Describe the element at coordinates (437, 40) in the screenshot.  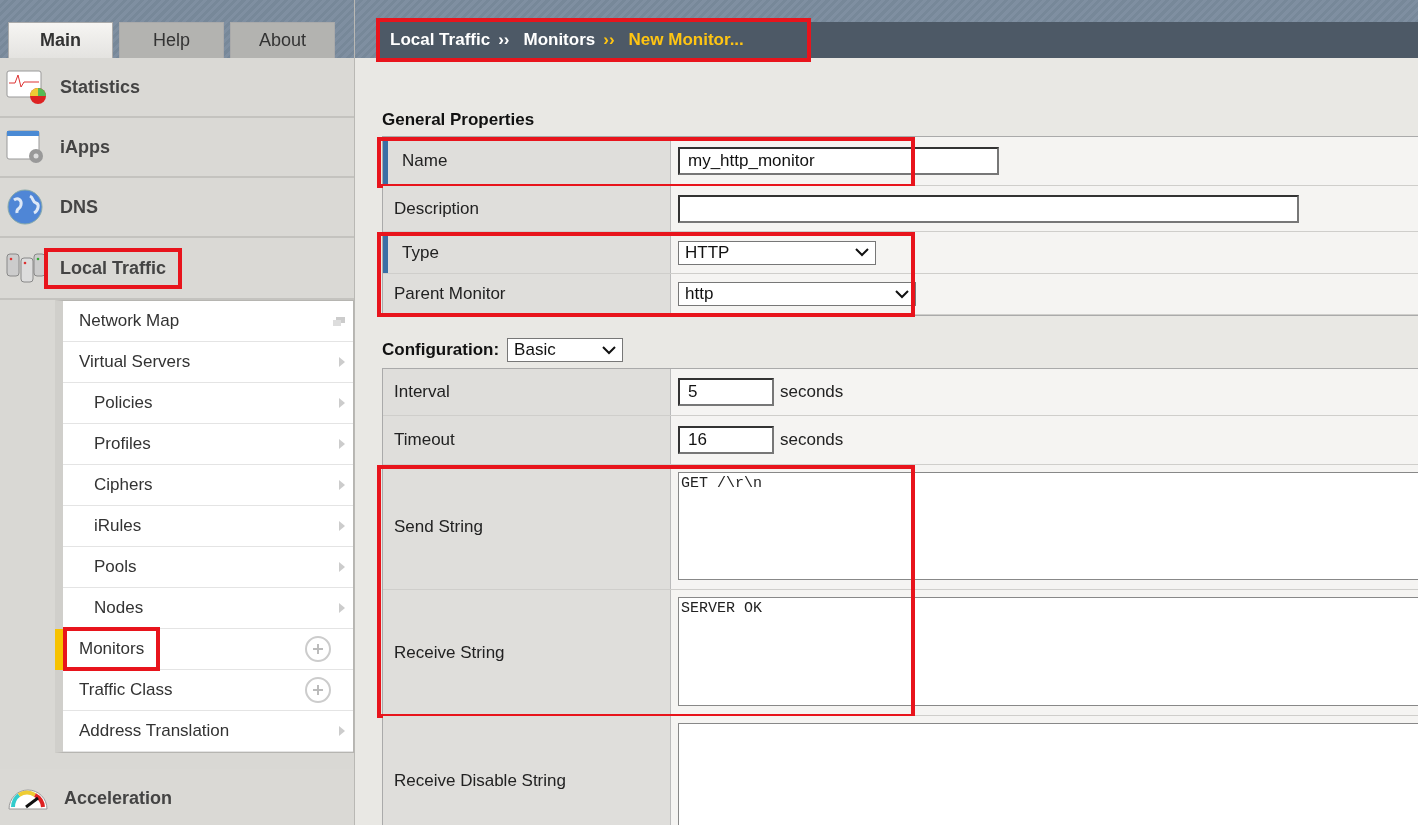
I see `breadcrumb-item: Local Traffic` at that location.